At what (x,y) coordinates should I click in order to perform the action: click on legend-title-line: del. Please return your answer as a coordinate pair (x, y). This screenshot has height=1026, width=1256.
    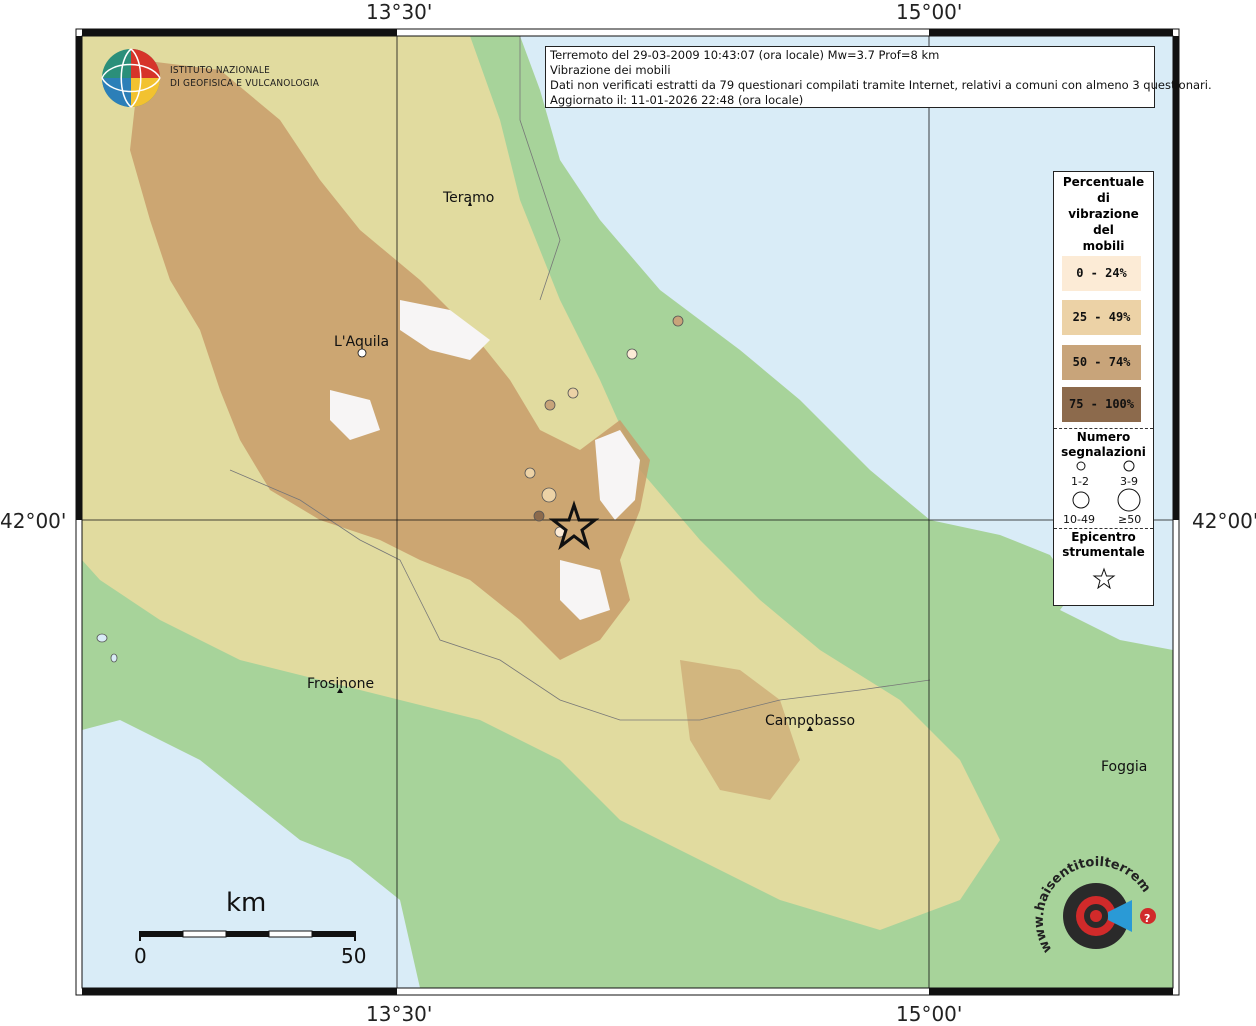
    Looking at the image, I should click on (1103, 230).